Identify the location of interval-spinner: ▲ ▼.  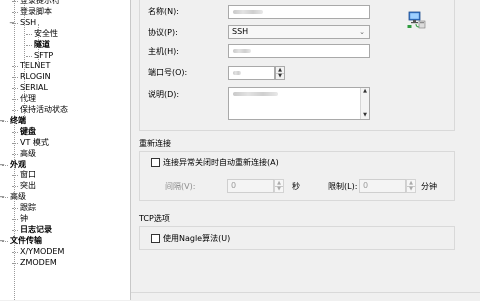
(279, 186).